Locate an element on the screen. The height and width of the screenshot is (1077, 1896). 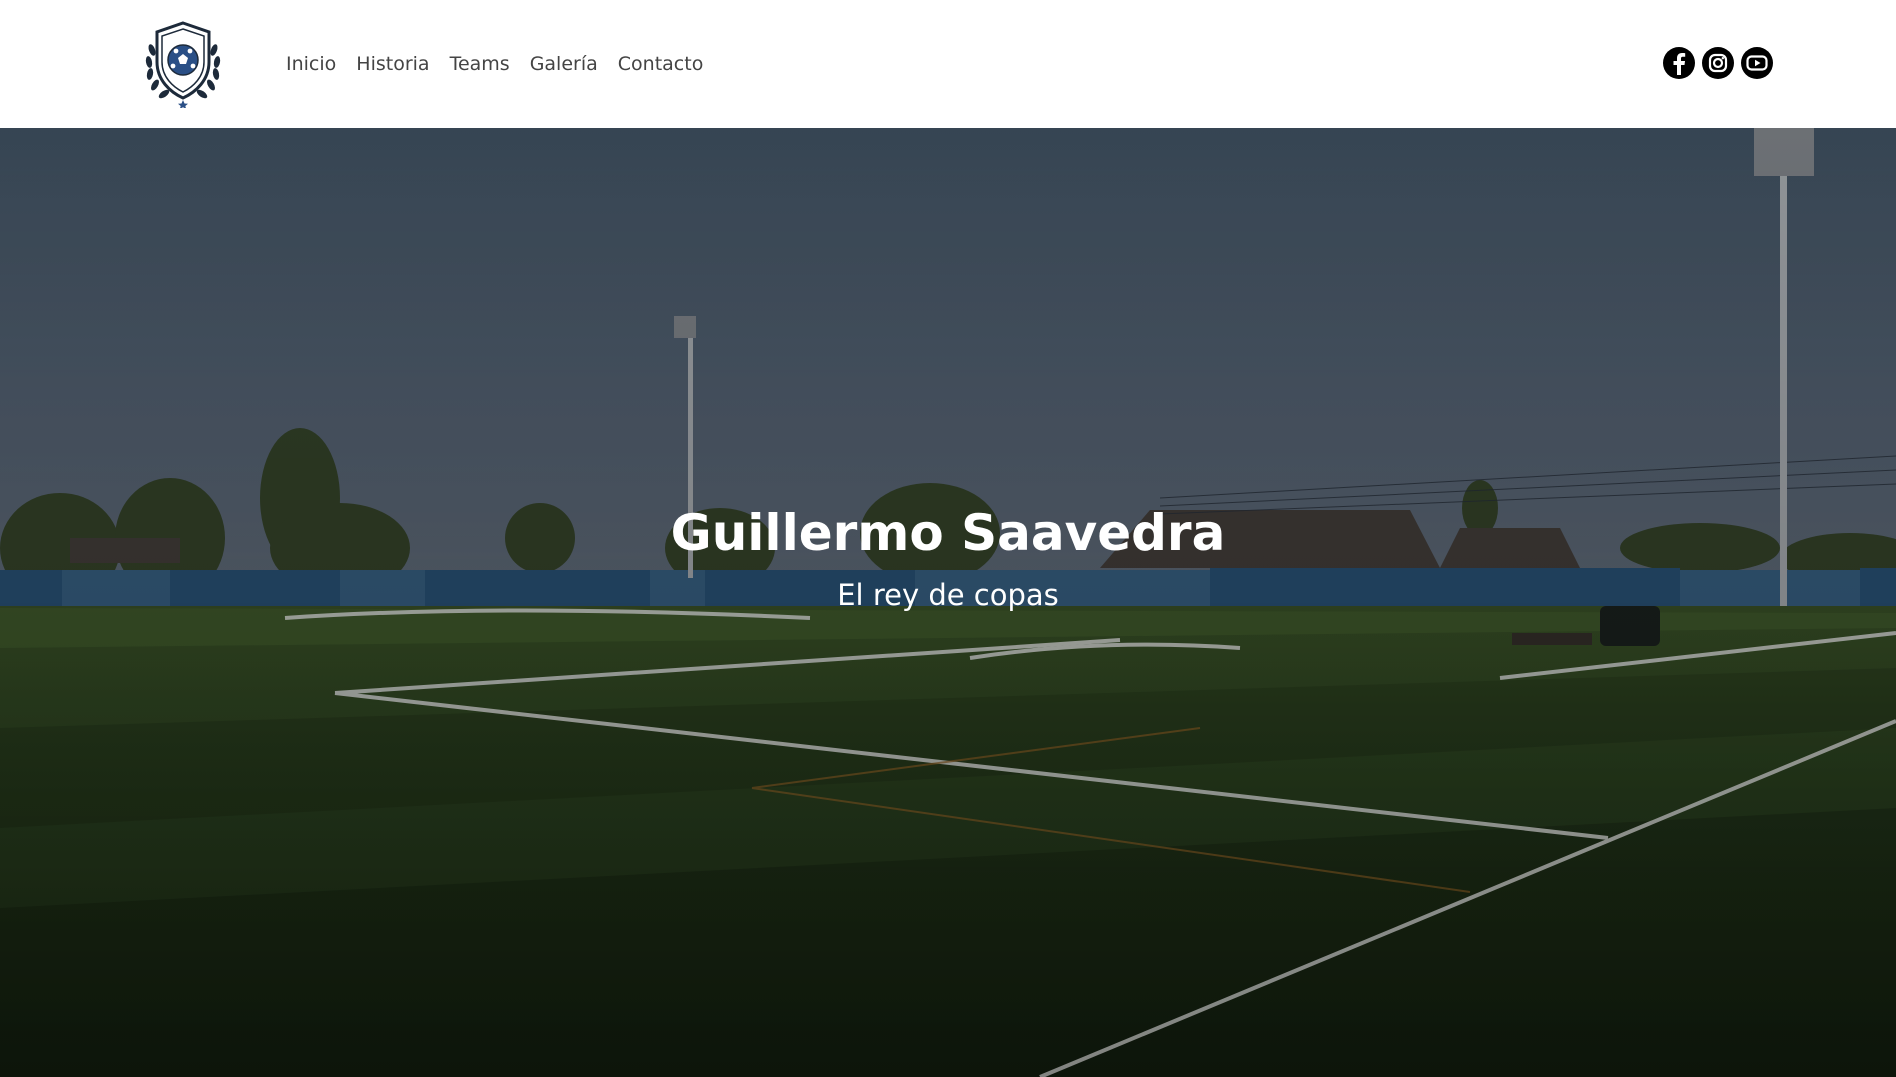
nav-inicio-link: Inicio is located at coordinates (311, 64).